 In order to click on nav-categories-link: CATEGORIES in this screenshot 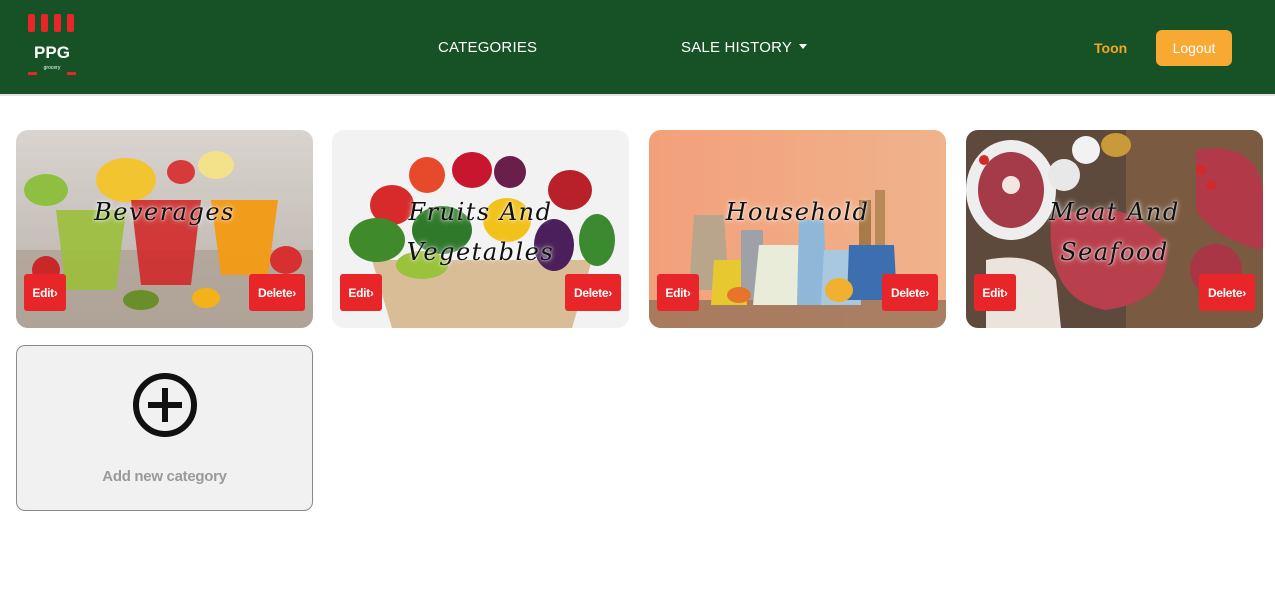, I will do `click(487, 47)`.